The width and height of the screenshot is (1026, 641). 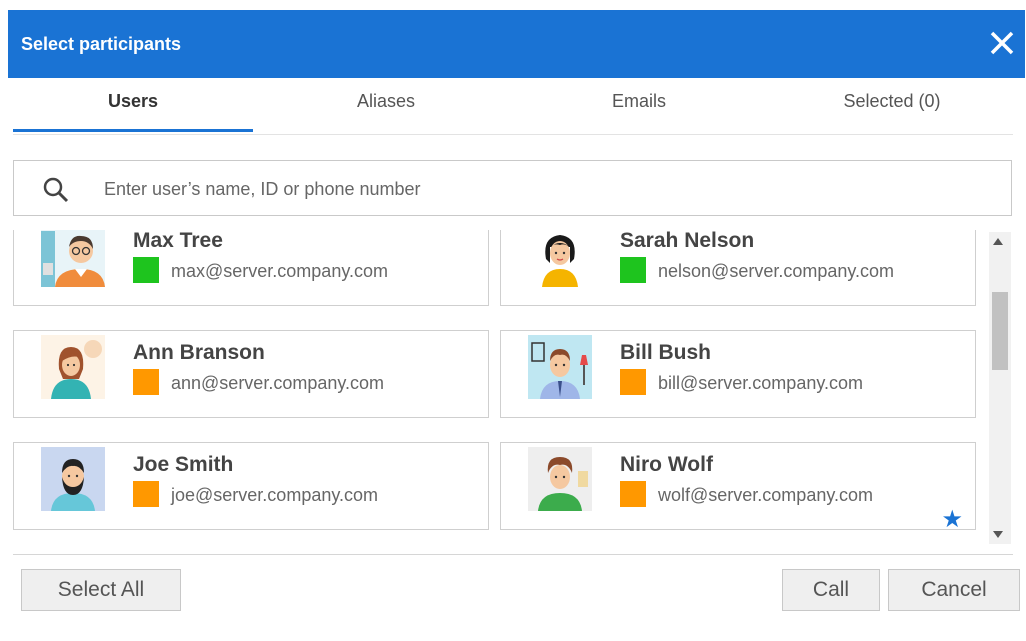 I want to click on call-button: Call, so click(x=831, y=590).